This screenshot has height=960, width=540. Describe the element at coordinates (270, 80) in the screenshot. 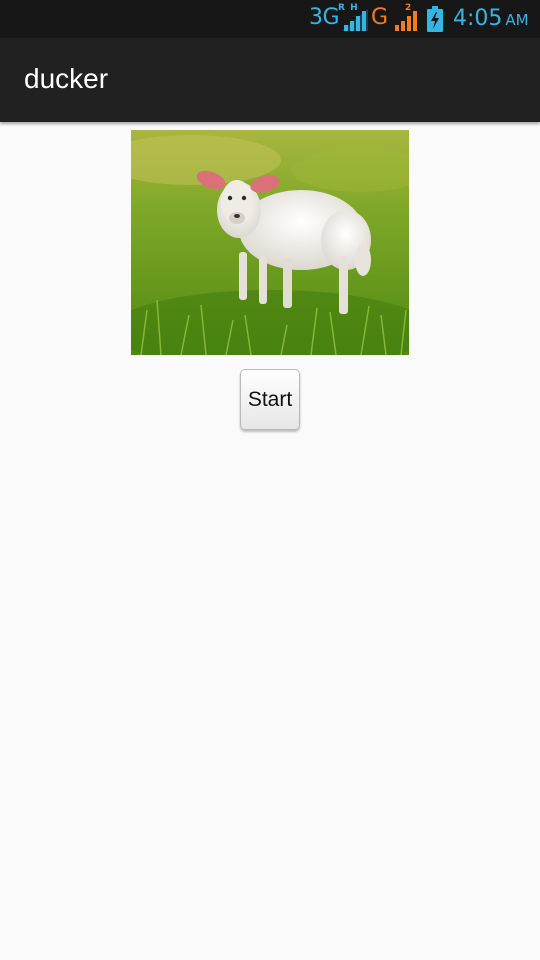

I see `action-bar: ducker` at that location.